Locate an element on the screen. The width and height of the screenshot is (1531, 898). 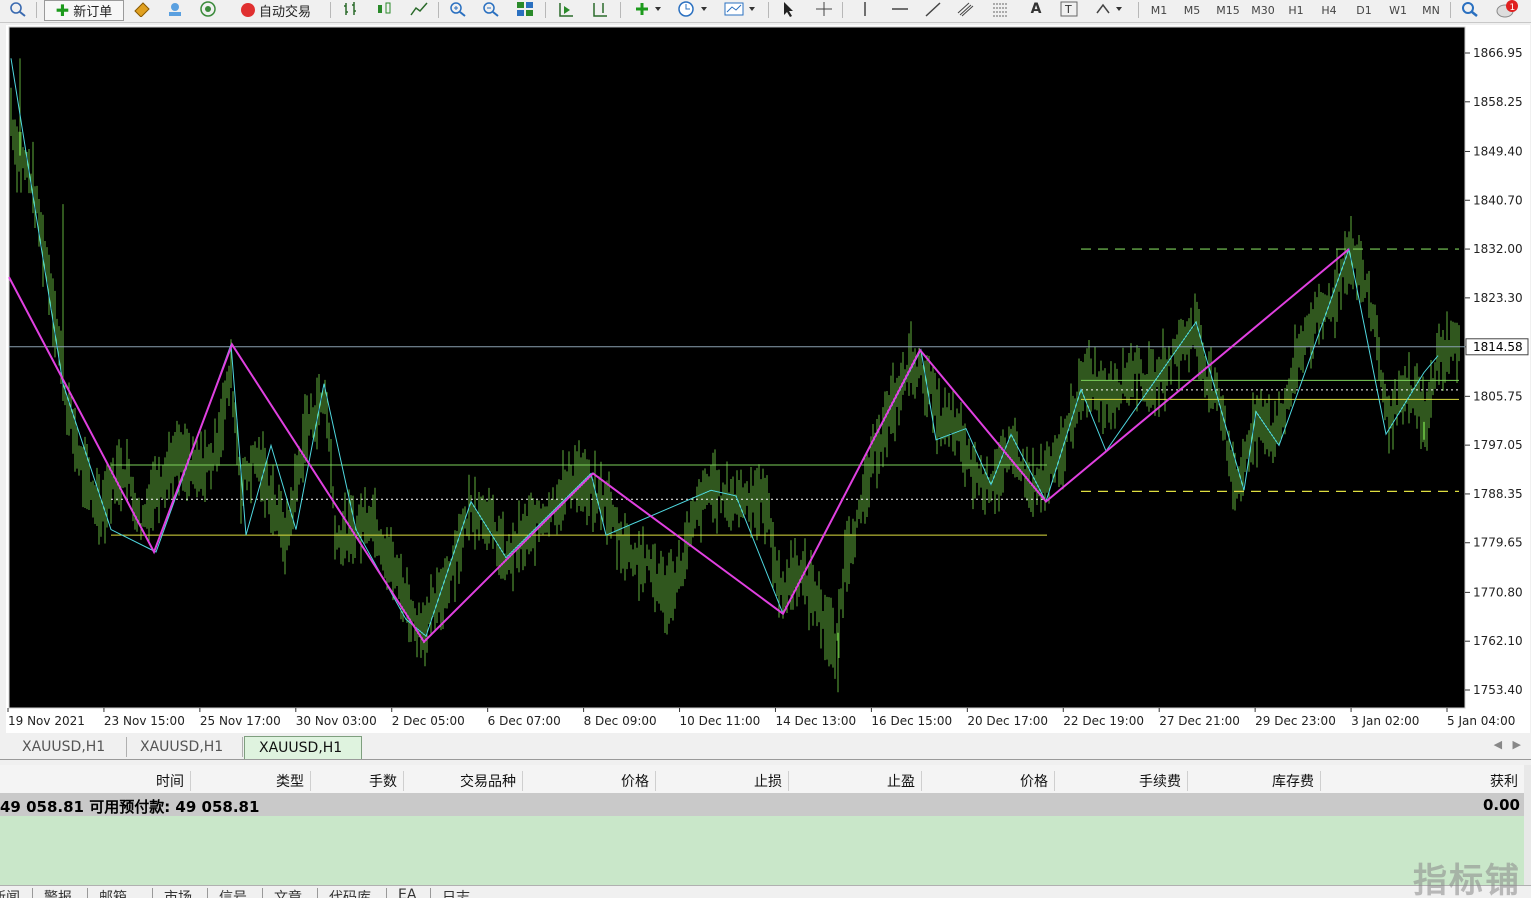
timeframe-m30: M30 is located at coordinates (1263, 10).